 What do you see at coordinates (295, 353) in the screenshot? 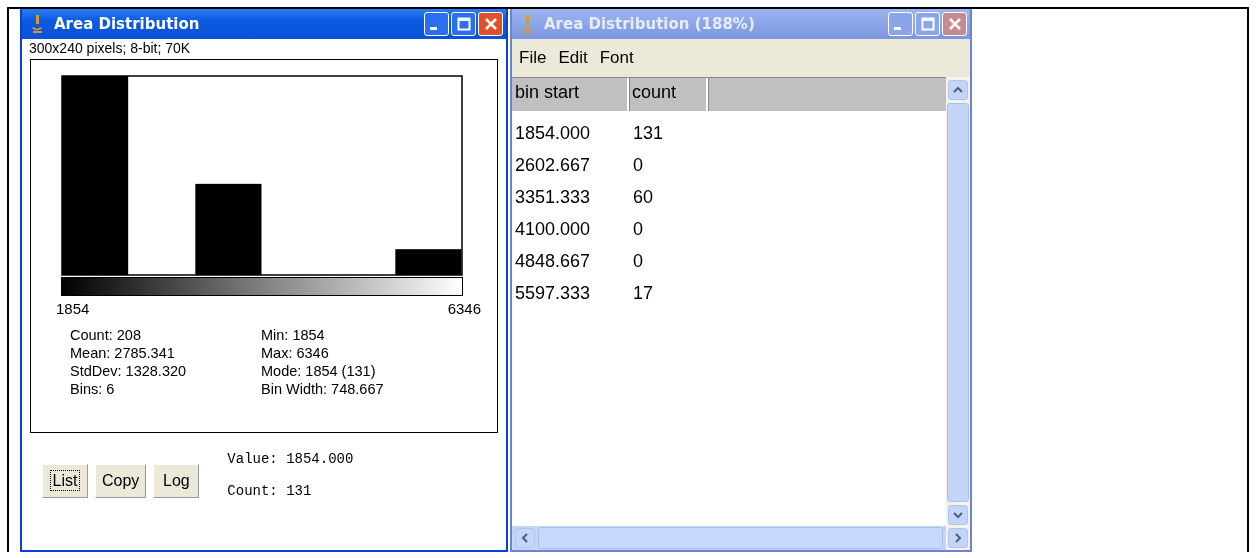
I see `statistic: Max: 6346` at bounding box center [295, 353].